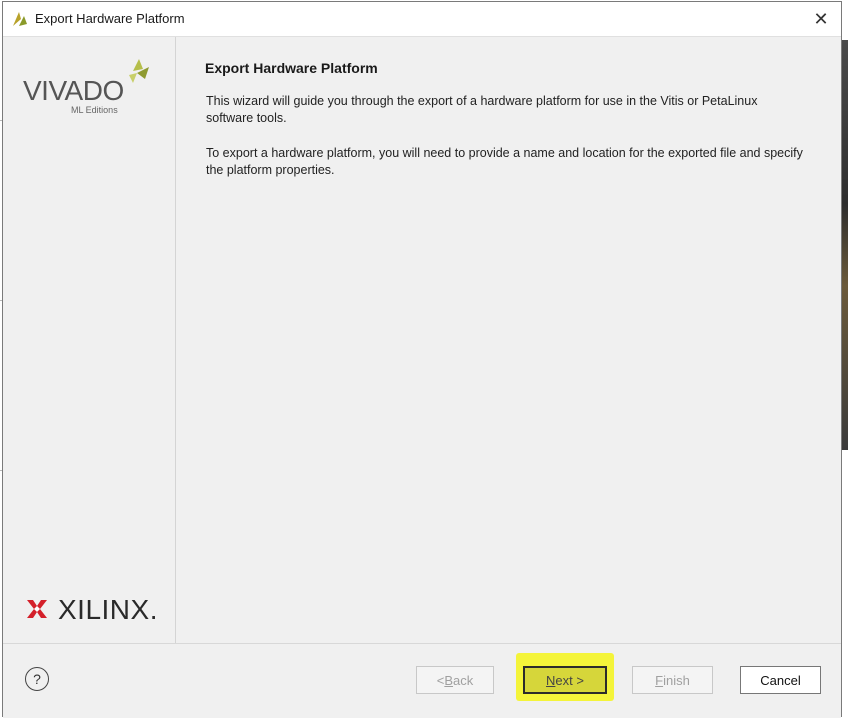  Describe the element at coordinates (110, 18) in the screenshot. I see `window-title: Export Hardware Platform` at that location.